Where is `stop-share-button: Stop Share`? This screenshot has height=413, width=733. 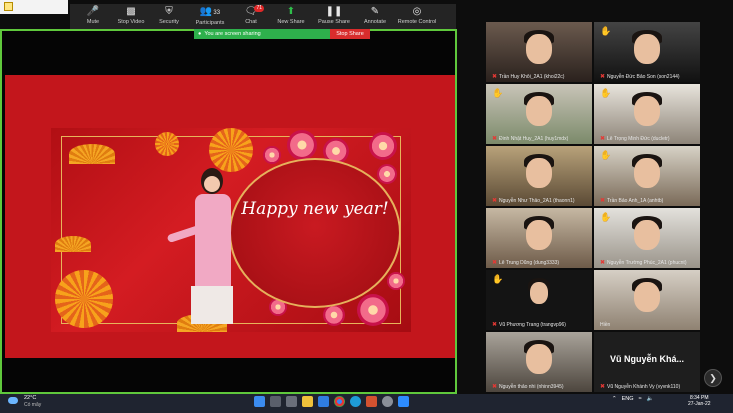 stop-share-button: Stop Share is located at coordinates (350, 34).